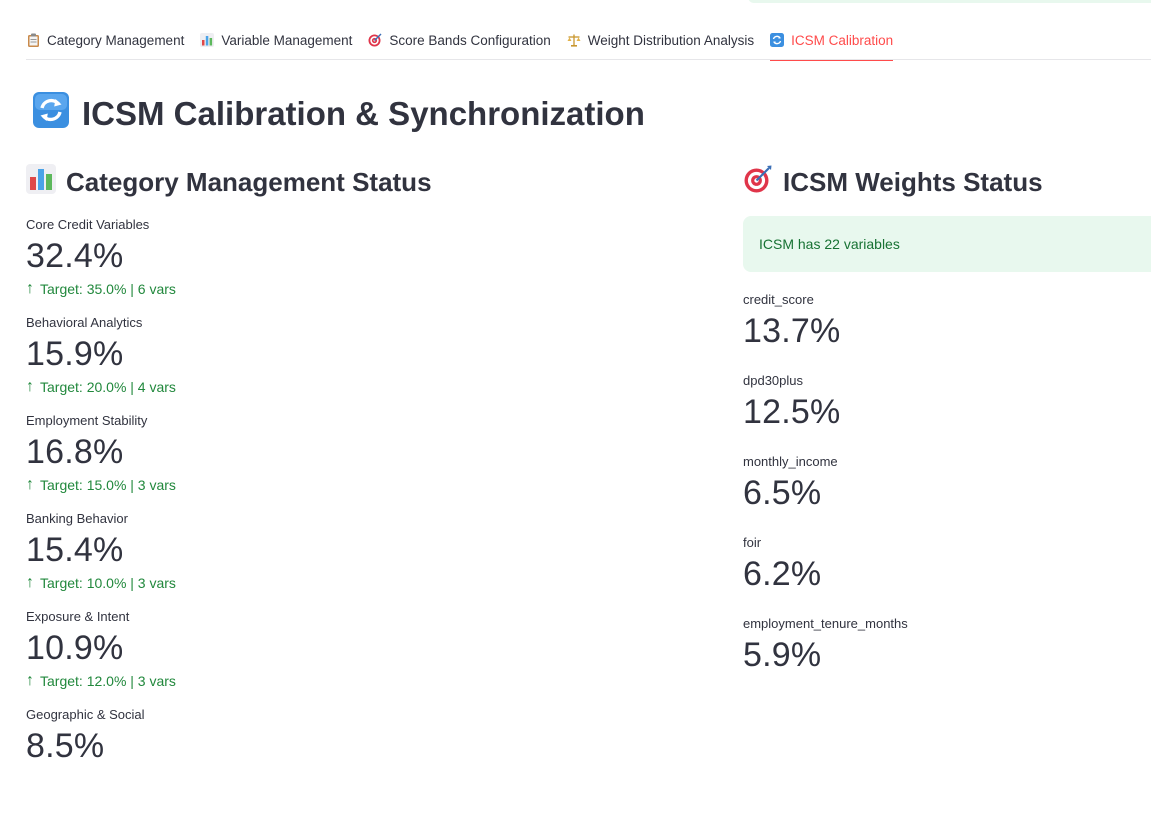 The height and width of the screenshot is (820, 1151). I want to click on category-status-heading: Category Management Status, so click(346, 182).